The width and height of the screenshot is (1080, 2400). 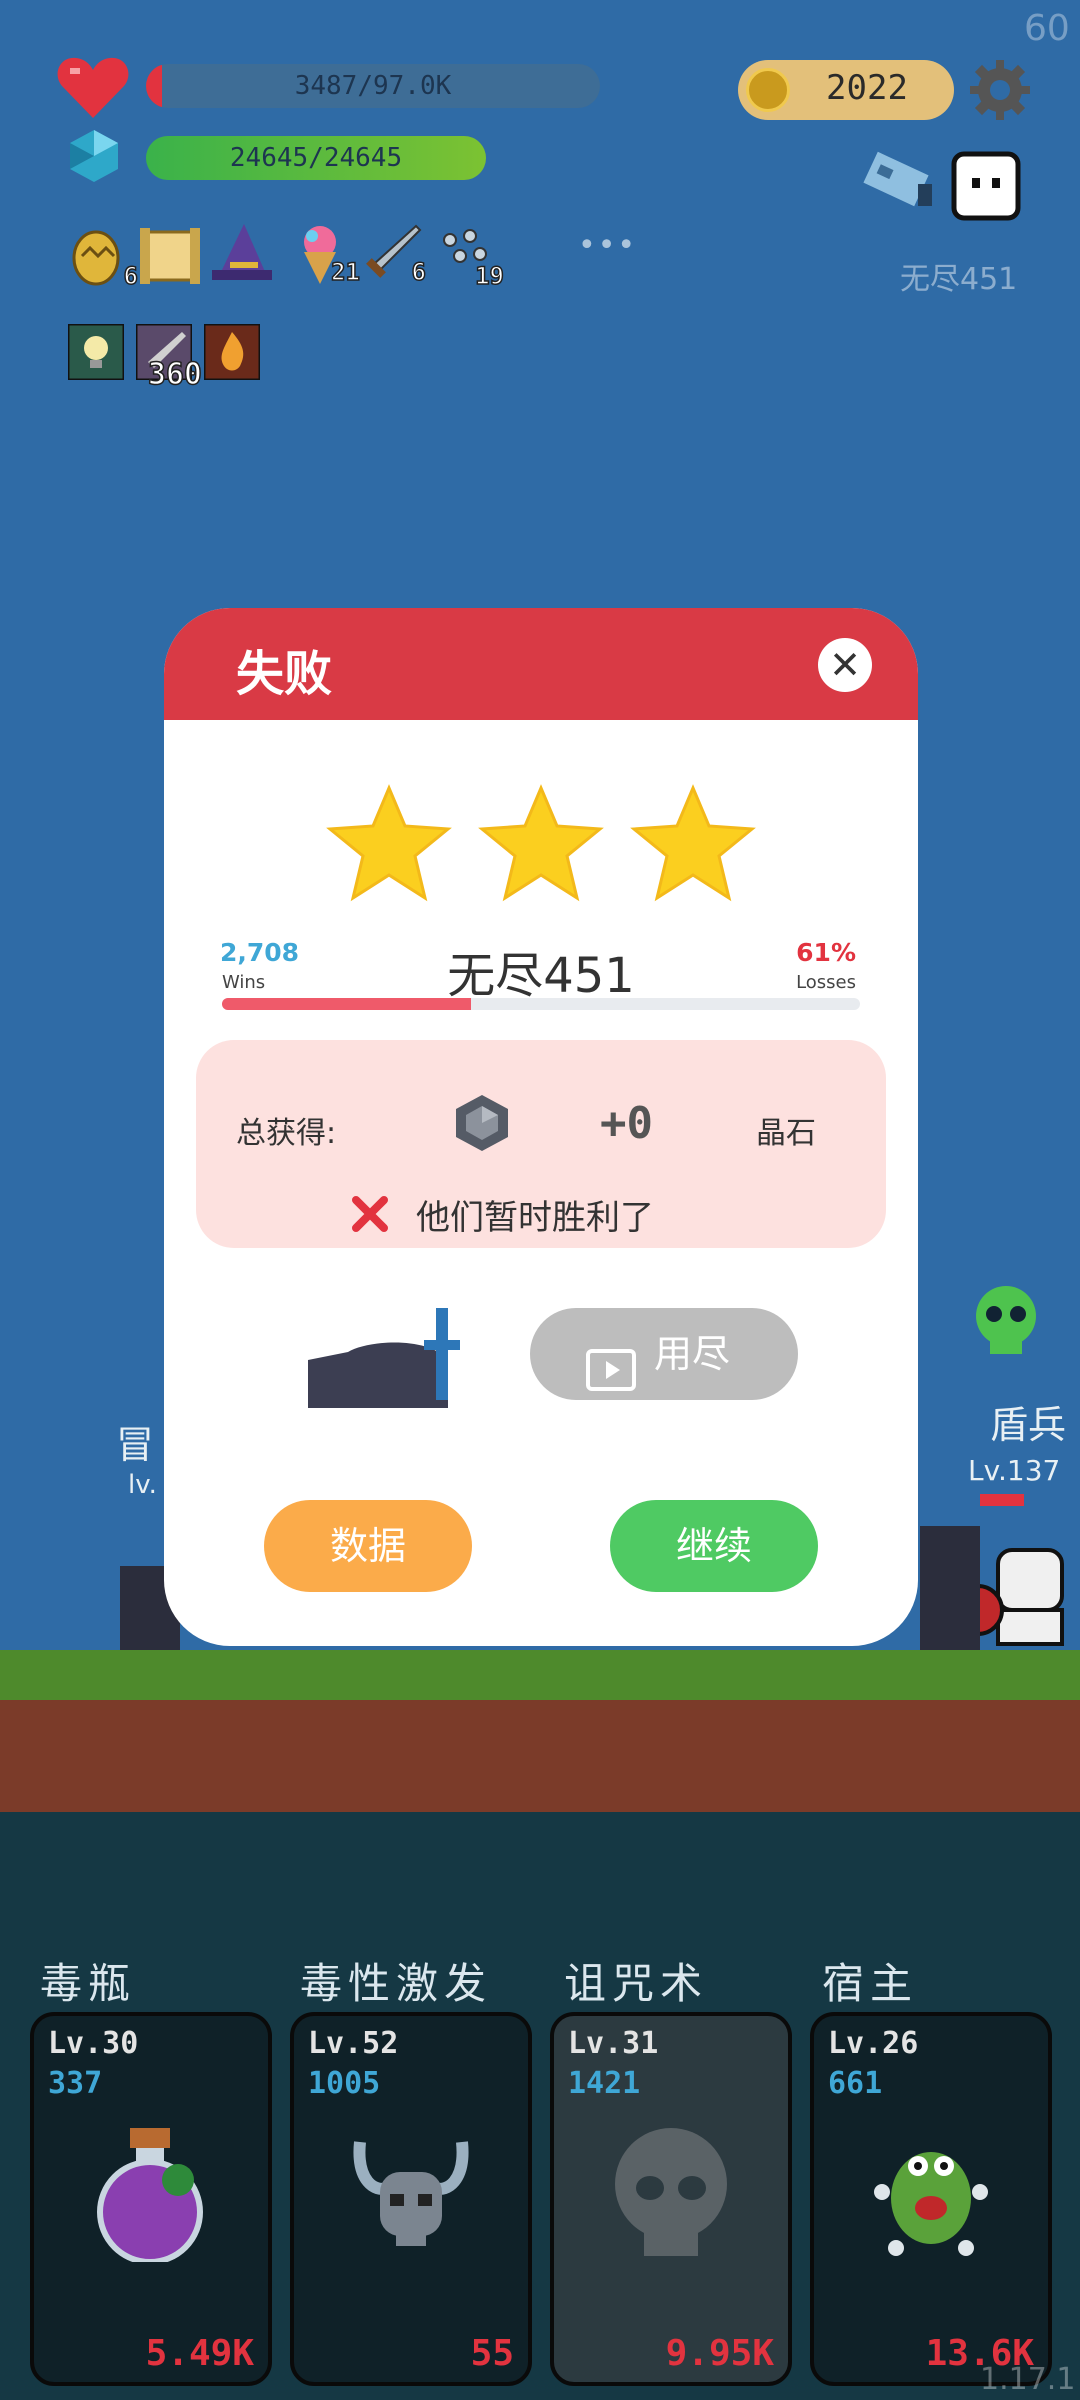 What do you see at coordinates (151, 2193) in the screenshot?
I see `poison-bottle-icon` at bounding box center [151, 2193].